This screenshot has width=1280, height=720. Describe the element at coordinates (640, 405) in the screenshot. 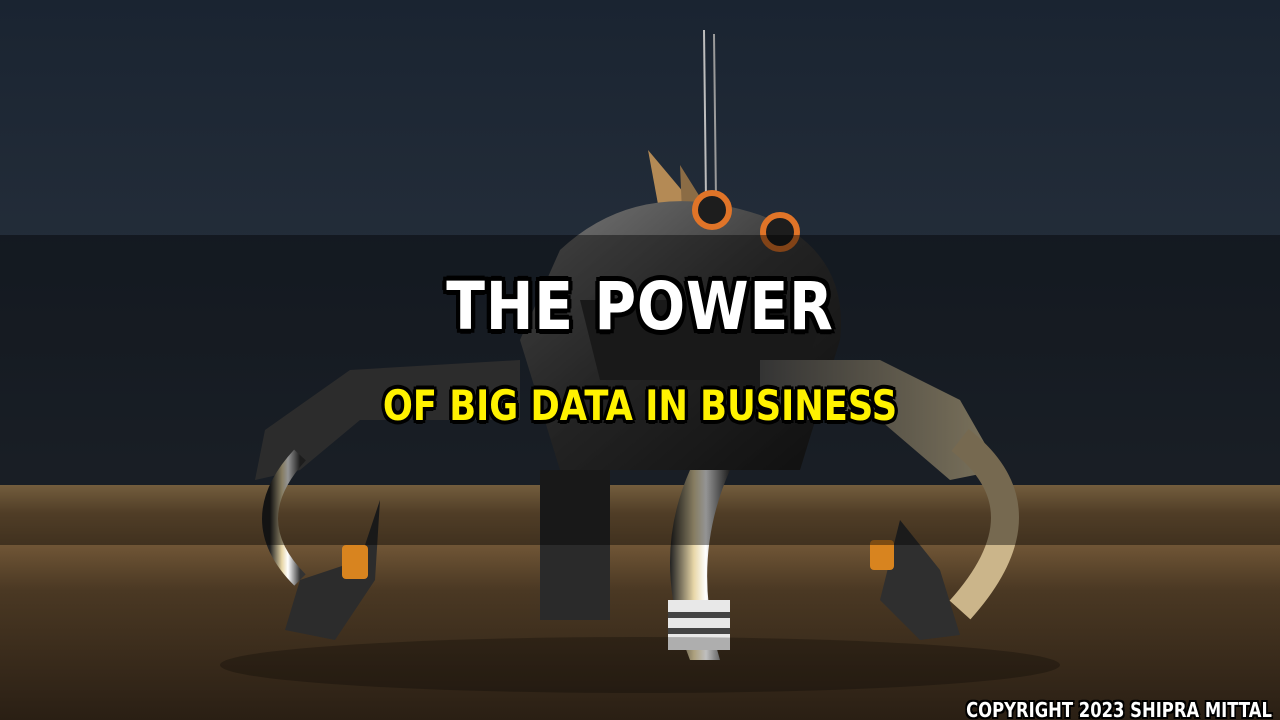

I see `headline-sub: OF BIG DATA IN BUSINESS` at that location.